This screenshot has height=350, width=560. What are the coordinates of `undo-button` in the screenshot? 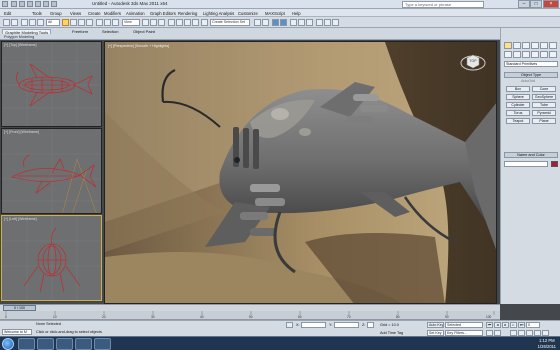 It's located at (6, 22).